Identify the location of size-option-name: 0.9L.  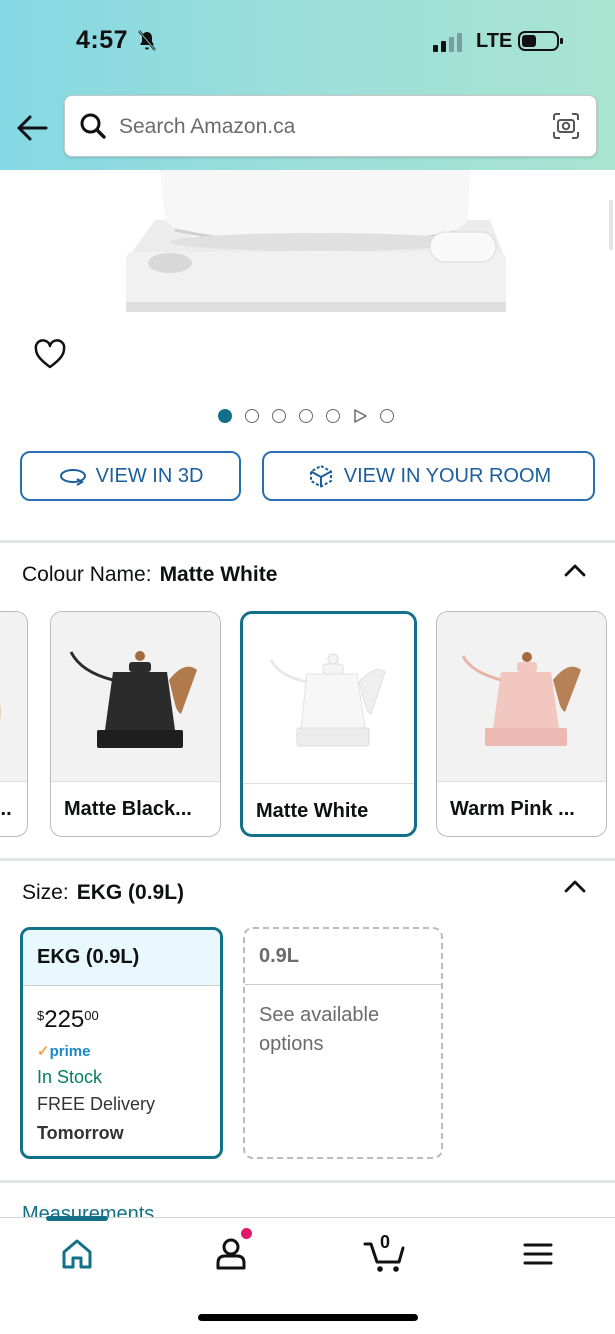
(343, 957).